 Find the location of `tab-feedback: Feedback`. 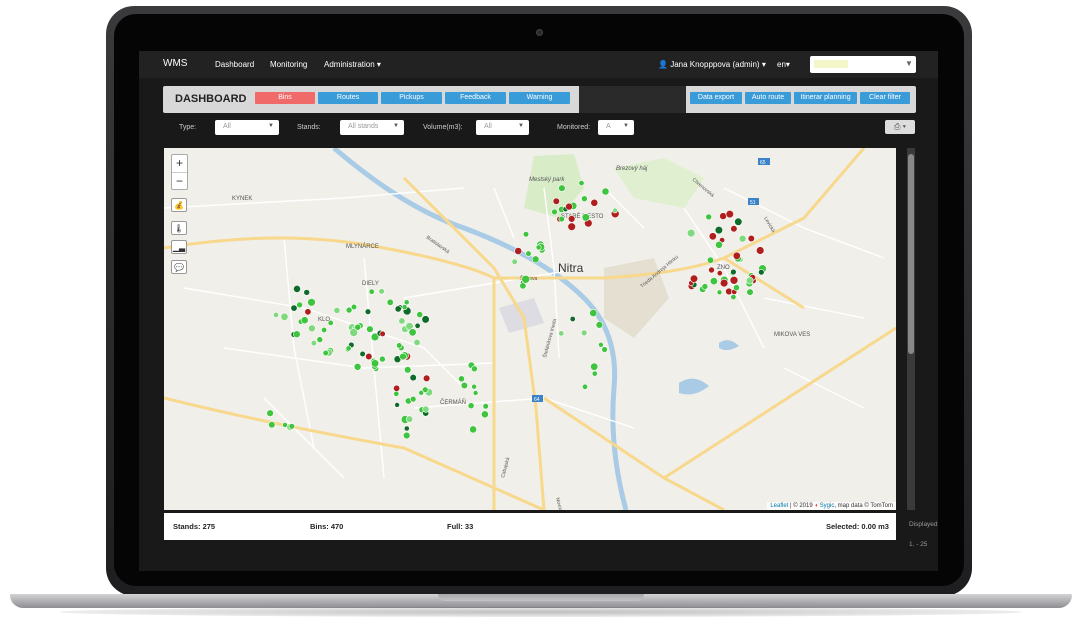

tab-feedback: Feedback is located at coordinates (475, 98).